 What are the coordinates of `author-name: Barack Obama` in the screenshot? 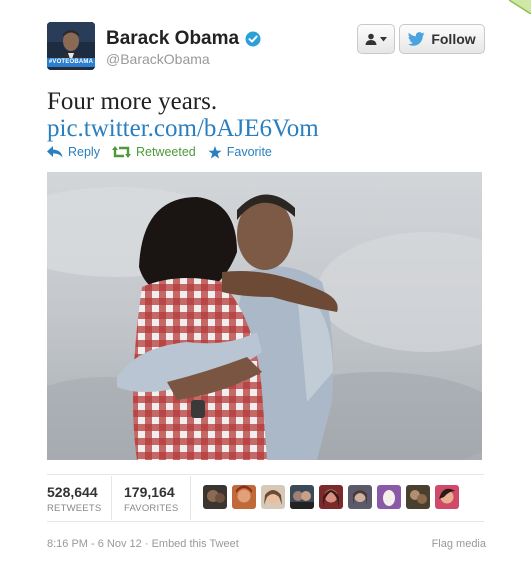 It's located at (172, 39).